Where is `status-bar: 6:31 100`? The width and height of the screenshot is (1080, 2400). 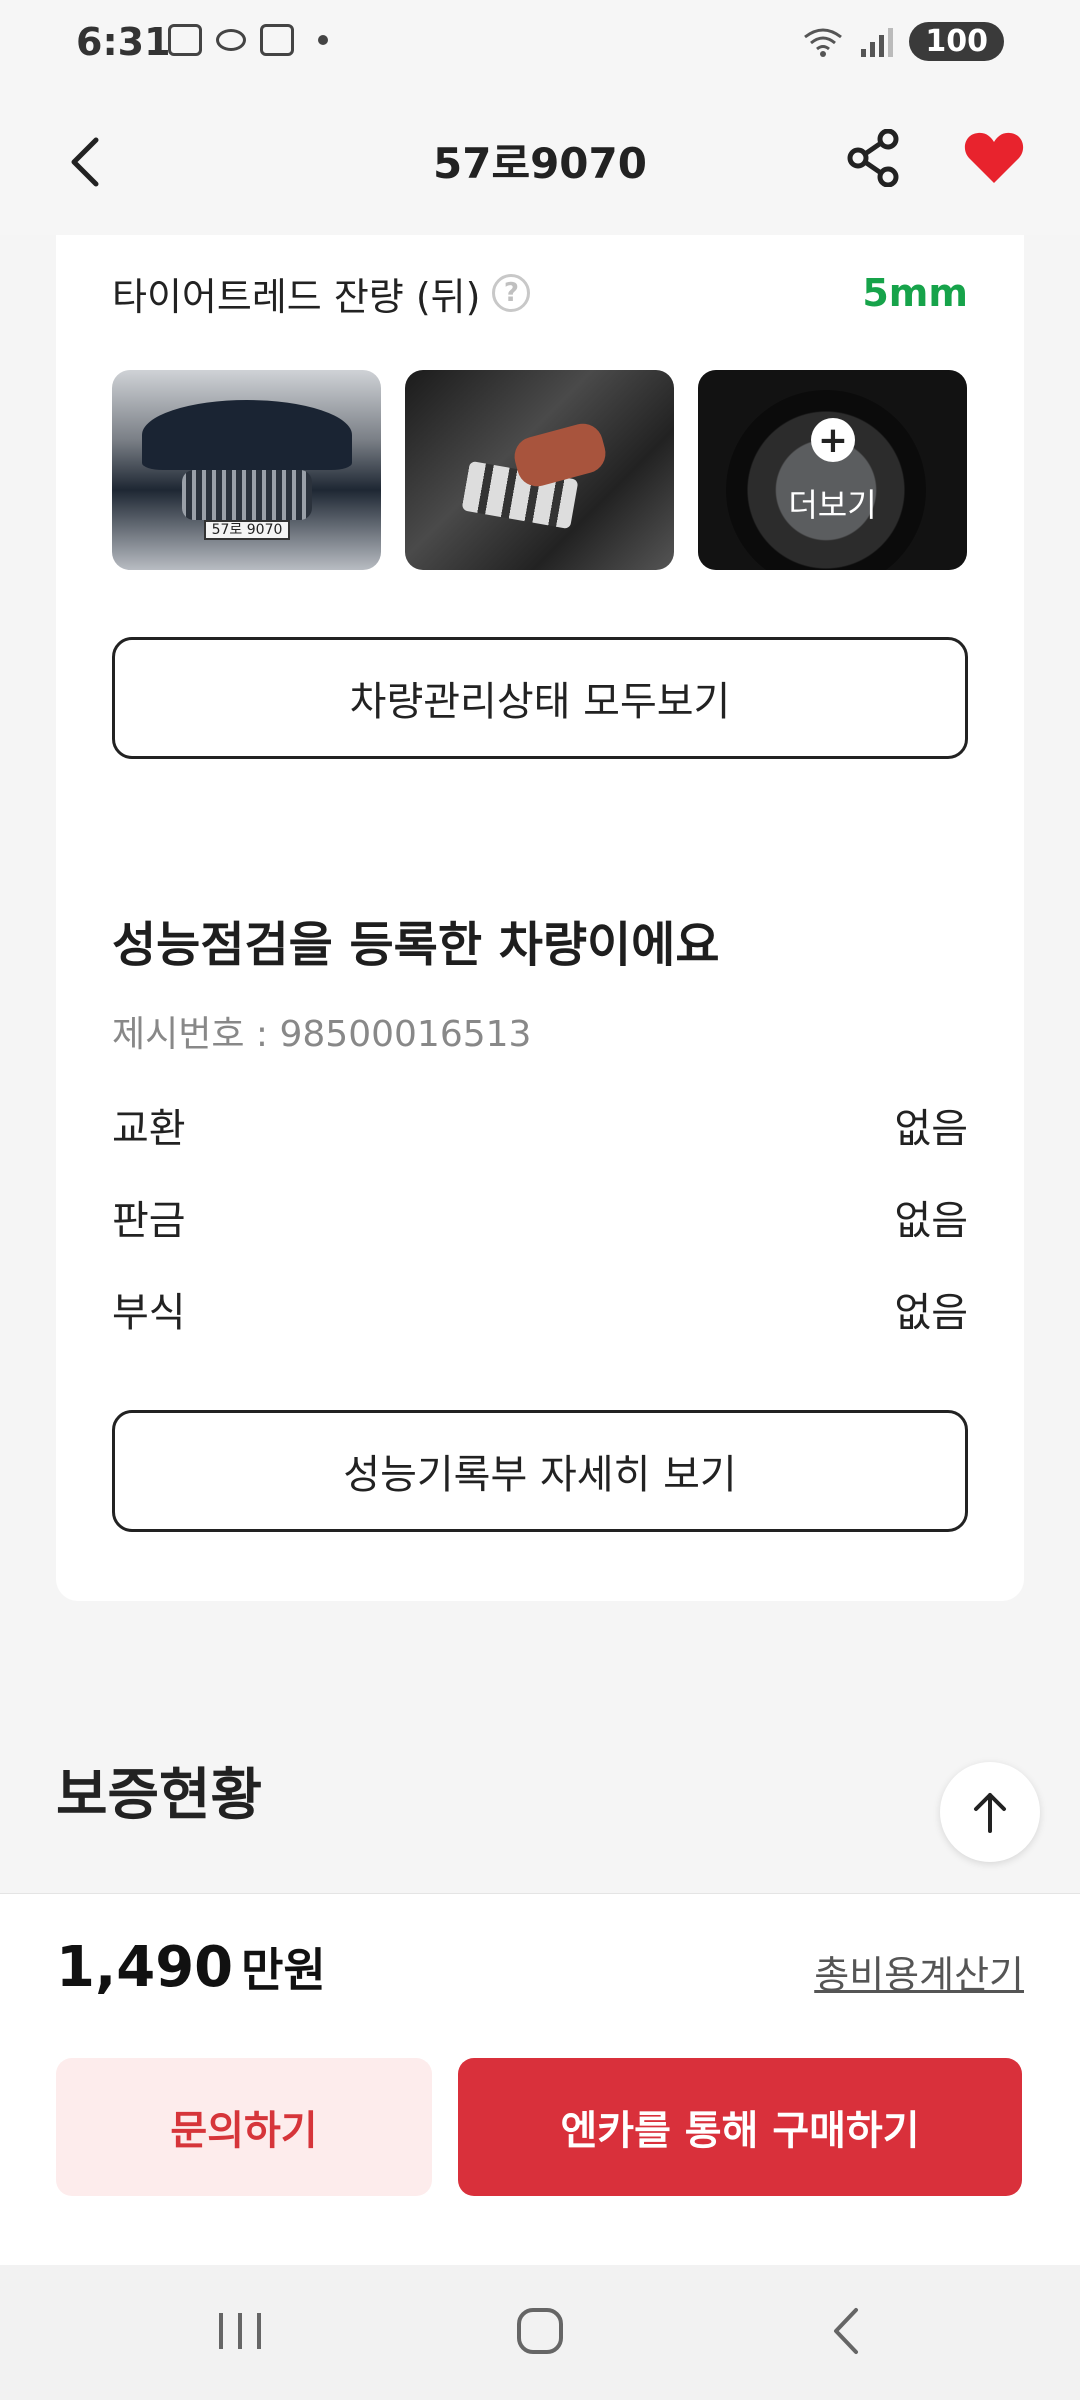 status-bar: 6:31 100 is located at coordinates (540, 45).